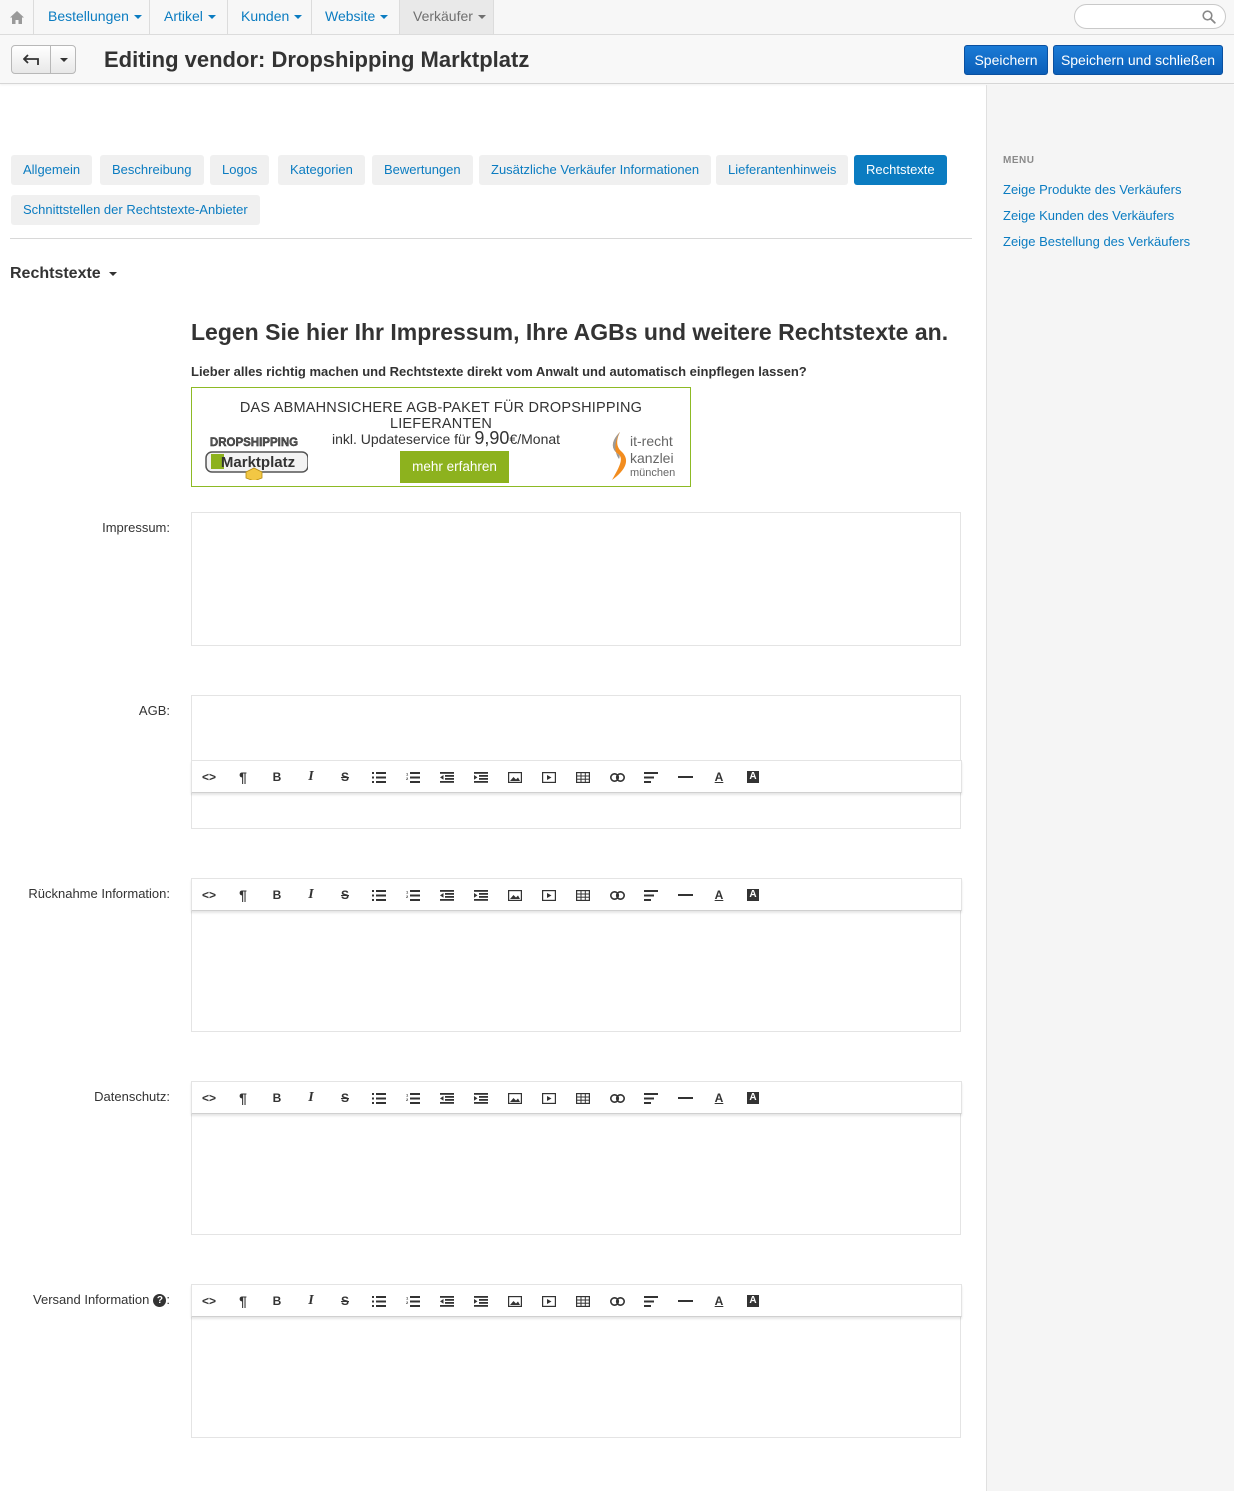 The width and height of the screenshot is (1234, 1491). I want to click on nav-kunden: Kunden, so click(270, 17).